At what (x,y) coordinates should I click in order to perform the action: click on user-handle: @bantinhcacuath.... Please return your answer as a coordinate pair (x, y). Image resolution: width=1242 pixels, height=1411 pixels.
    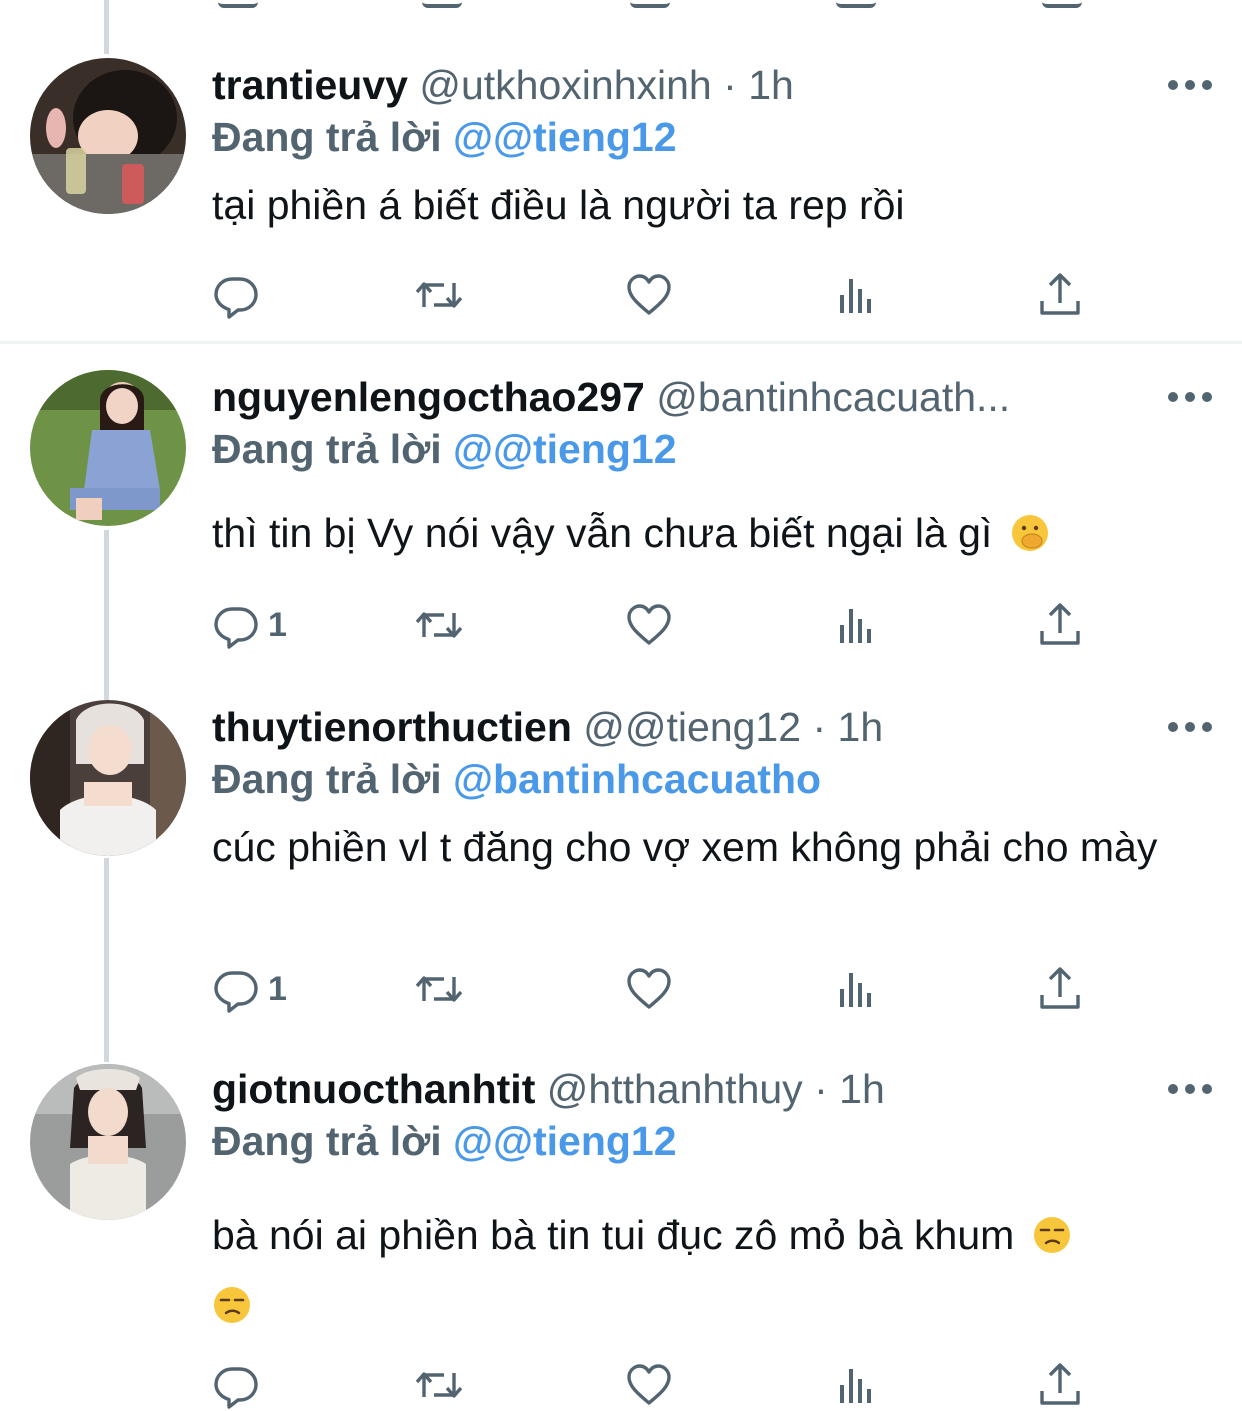
    Looking at the image, I should click on (833, 397).